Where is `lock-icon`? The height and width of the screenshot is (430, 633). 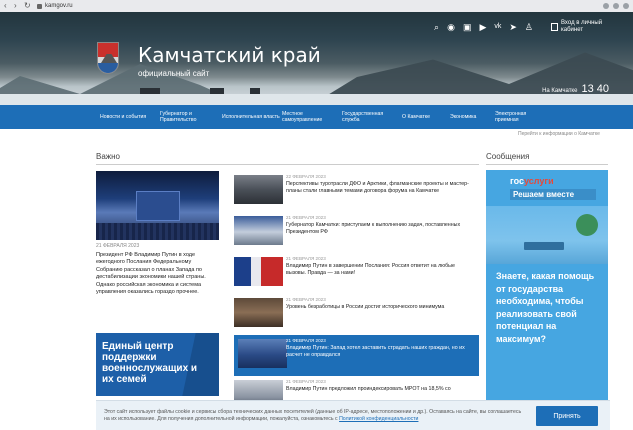 lock-icon is located at coordinates (39, 6).